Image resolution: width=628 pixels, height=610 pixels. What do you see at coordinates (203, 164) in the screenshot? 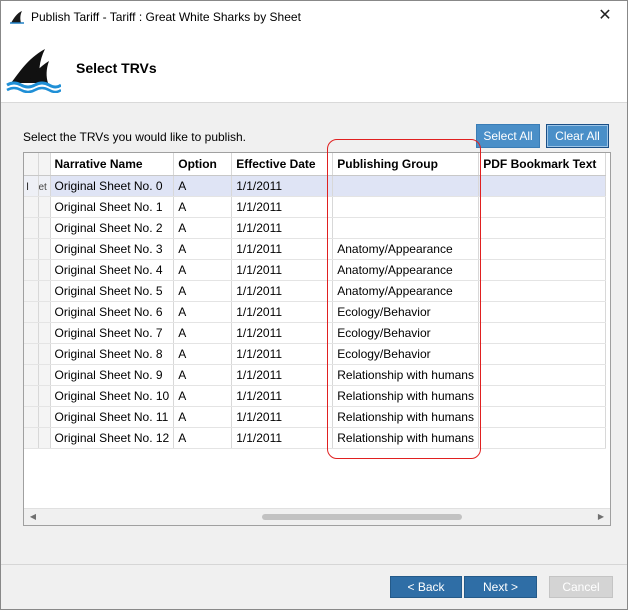
I see `column-header-option: Option` at bounding box center [203, 164].